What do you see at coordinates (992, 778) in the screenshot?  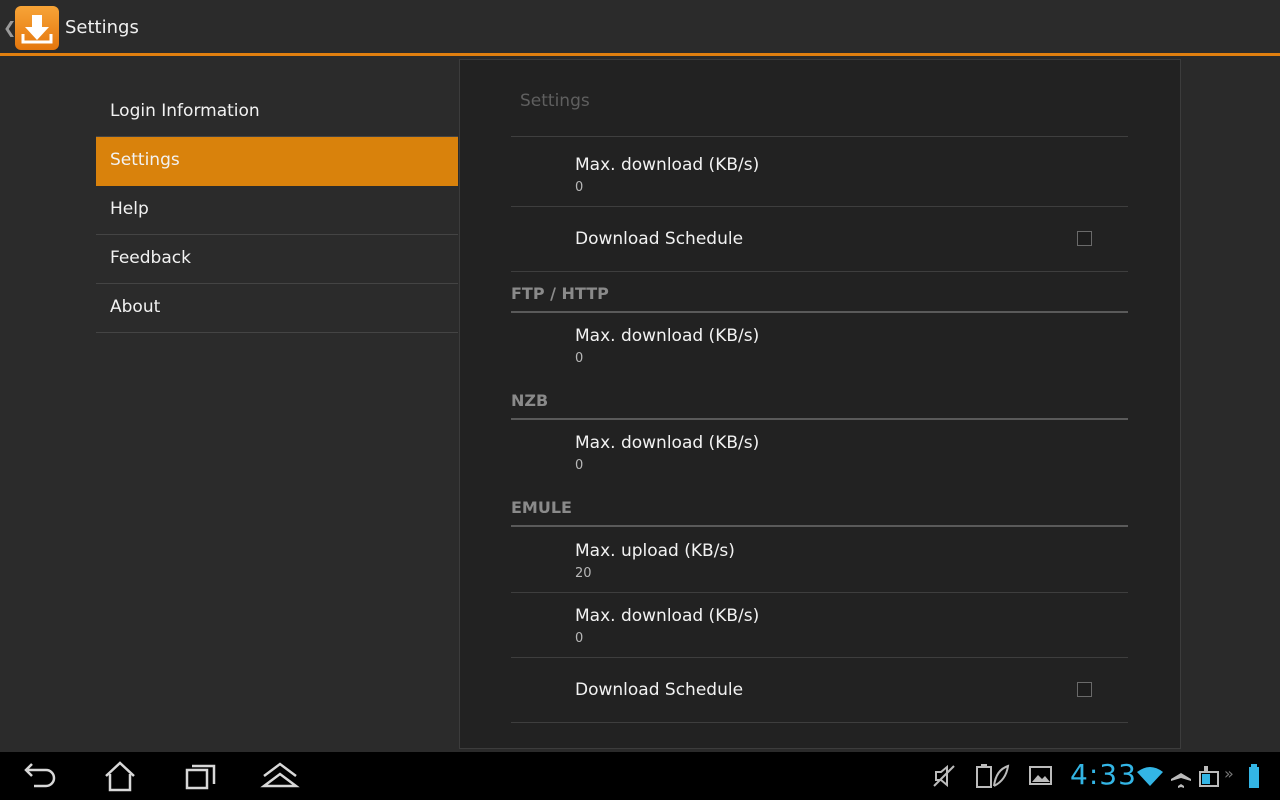 I see `battery-saver-icon` at bounding box center [992, 778].